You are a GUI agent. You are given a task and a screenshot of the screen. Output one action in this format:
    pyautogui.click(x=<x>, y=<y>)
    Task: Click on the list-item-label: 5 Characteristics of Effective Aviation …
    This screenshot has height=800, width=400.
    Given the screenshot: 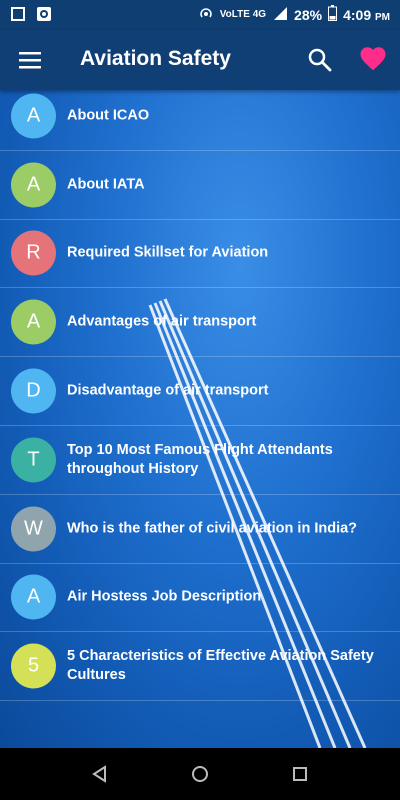 What is the action you would take?
    pyautogui.click(x=220, y=666)
    